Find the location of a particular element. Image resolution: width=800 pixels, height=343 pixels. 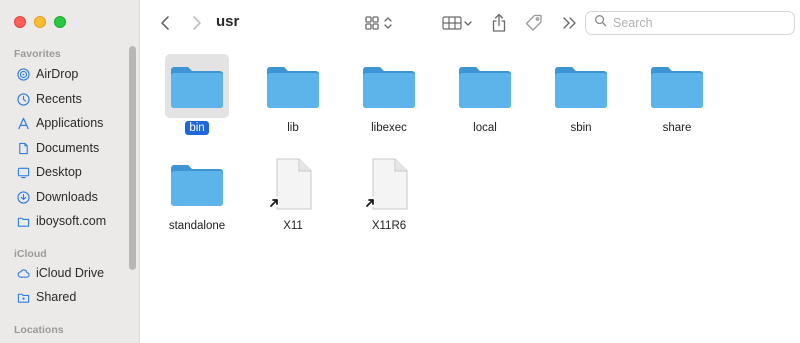

file-name: standalone is located at coordinates (197, 226).